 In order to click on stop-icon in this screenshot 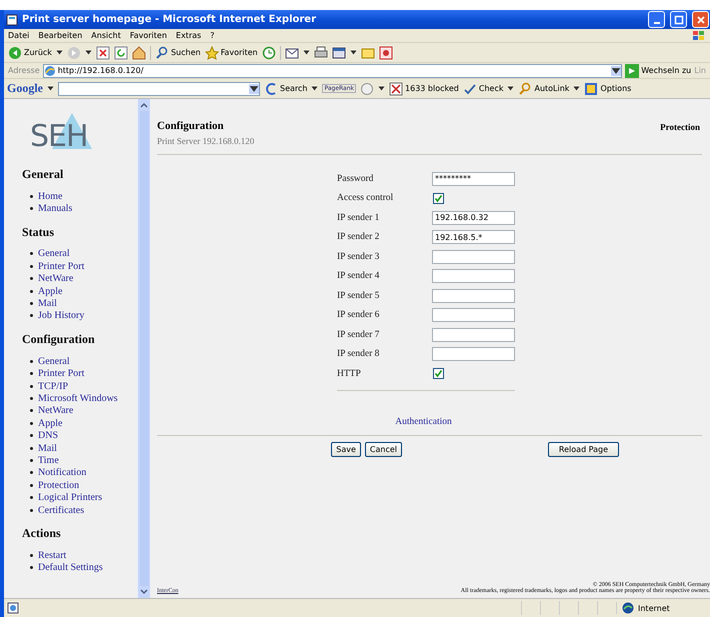, I will do `click(103, 53)`.